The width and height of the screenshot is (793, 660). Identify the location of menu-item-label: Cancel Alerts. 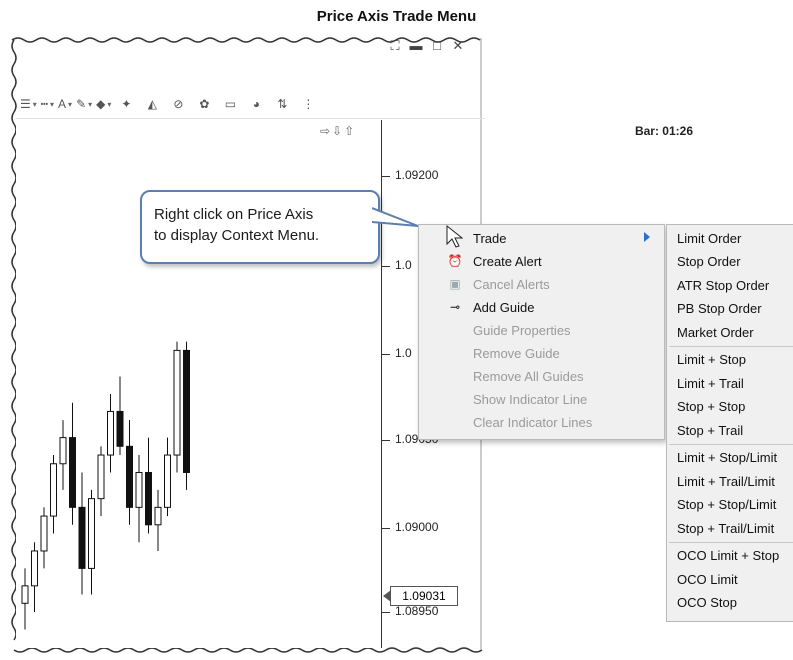
(511, 284).